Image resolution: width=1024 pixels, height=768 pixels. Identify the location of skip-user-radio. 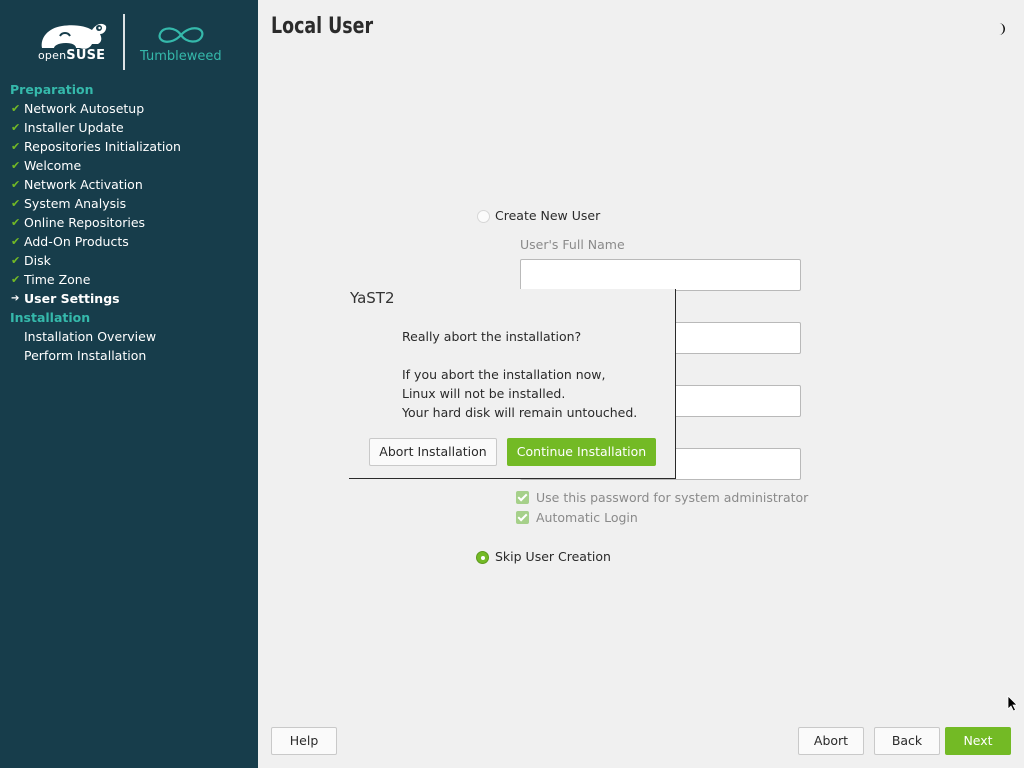
(482, 557).